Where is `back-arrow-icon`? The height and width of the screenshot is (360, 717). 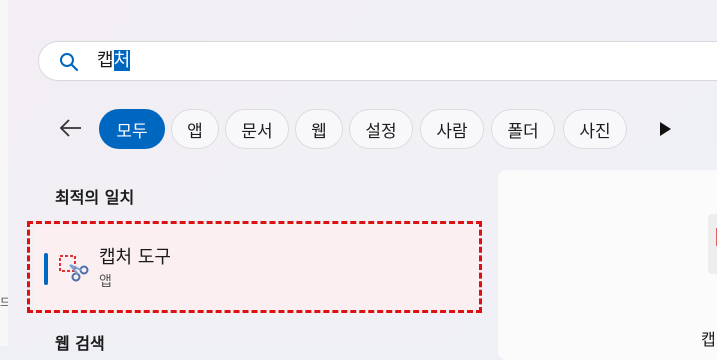 back-arrow-icon is located at coordinates (71, 128).